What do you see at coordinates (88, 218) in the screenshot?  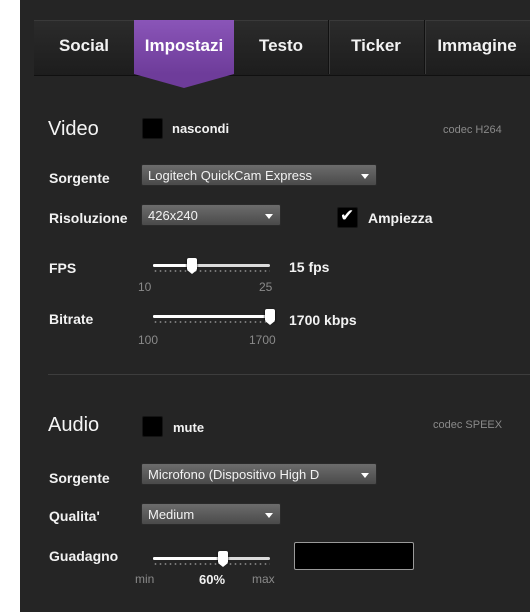 I see `resolution-label: Risoluzione` at bounding box center [88, 218].